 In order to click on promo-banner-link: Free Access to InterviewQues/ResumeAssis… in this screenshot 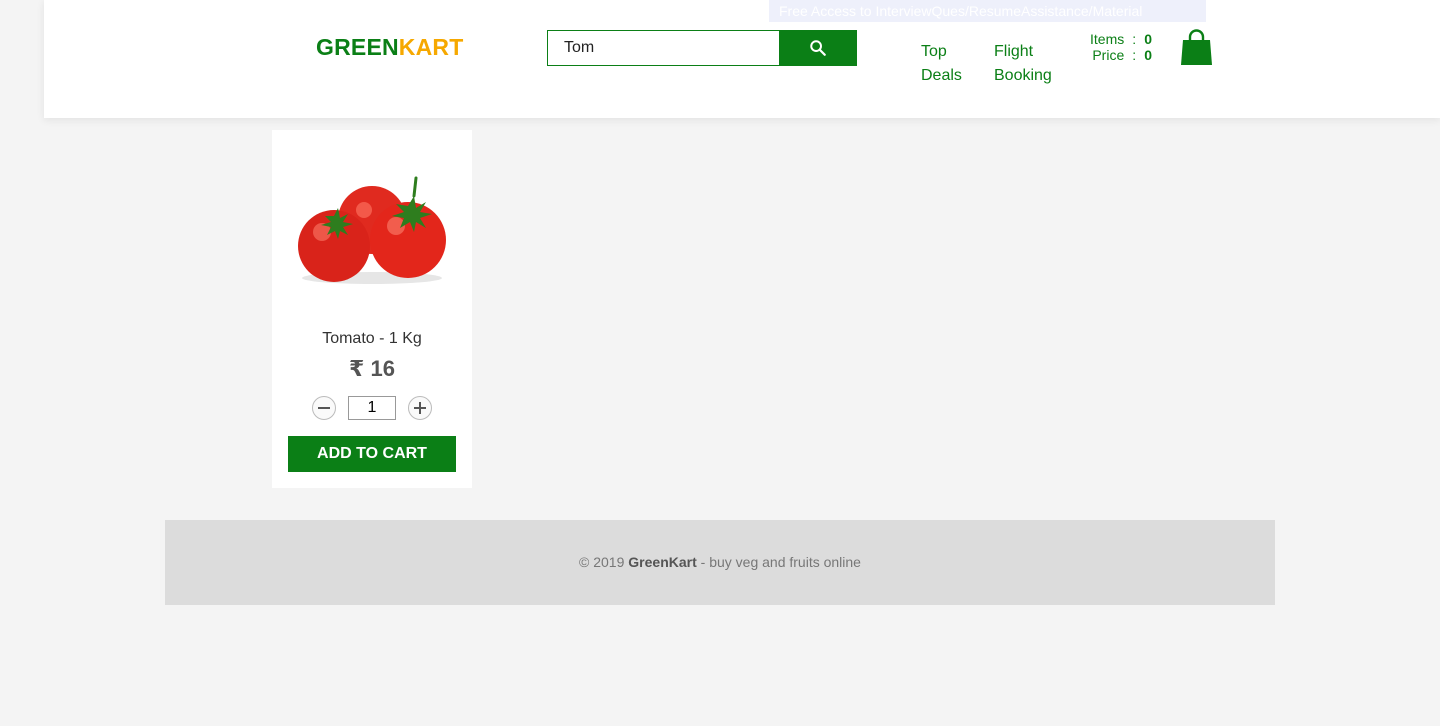, I will do `click(987, 11)`.